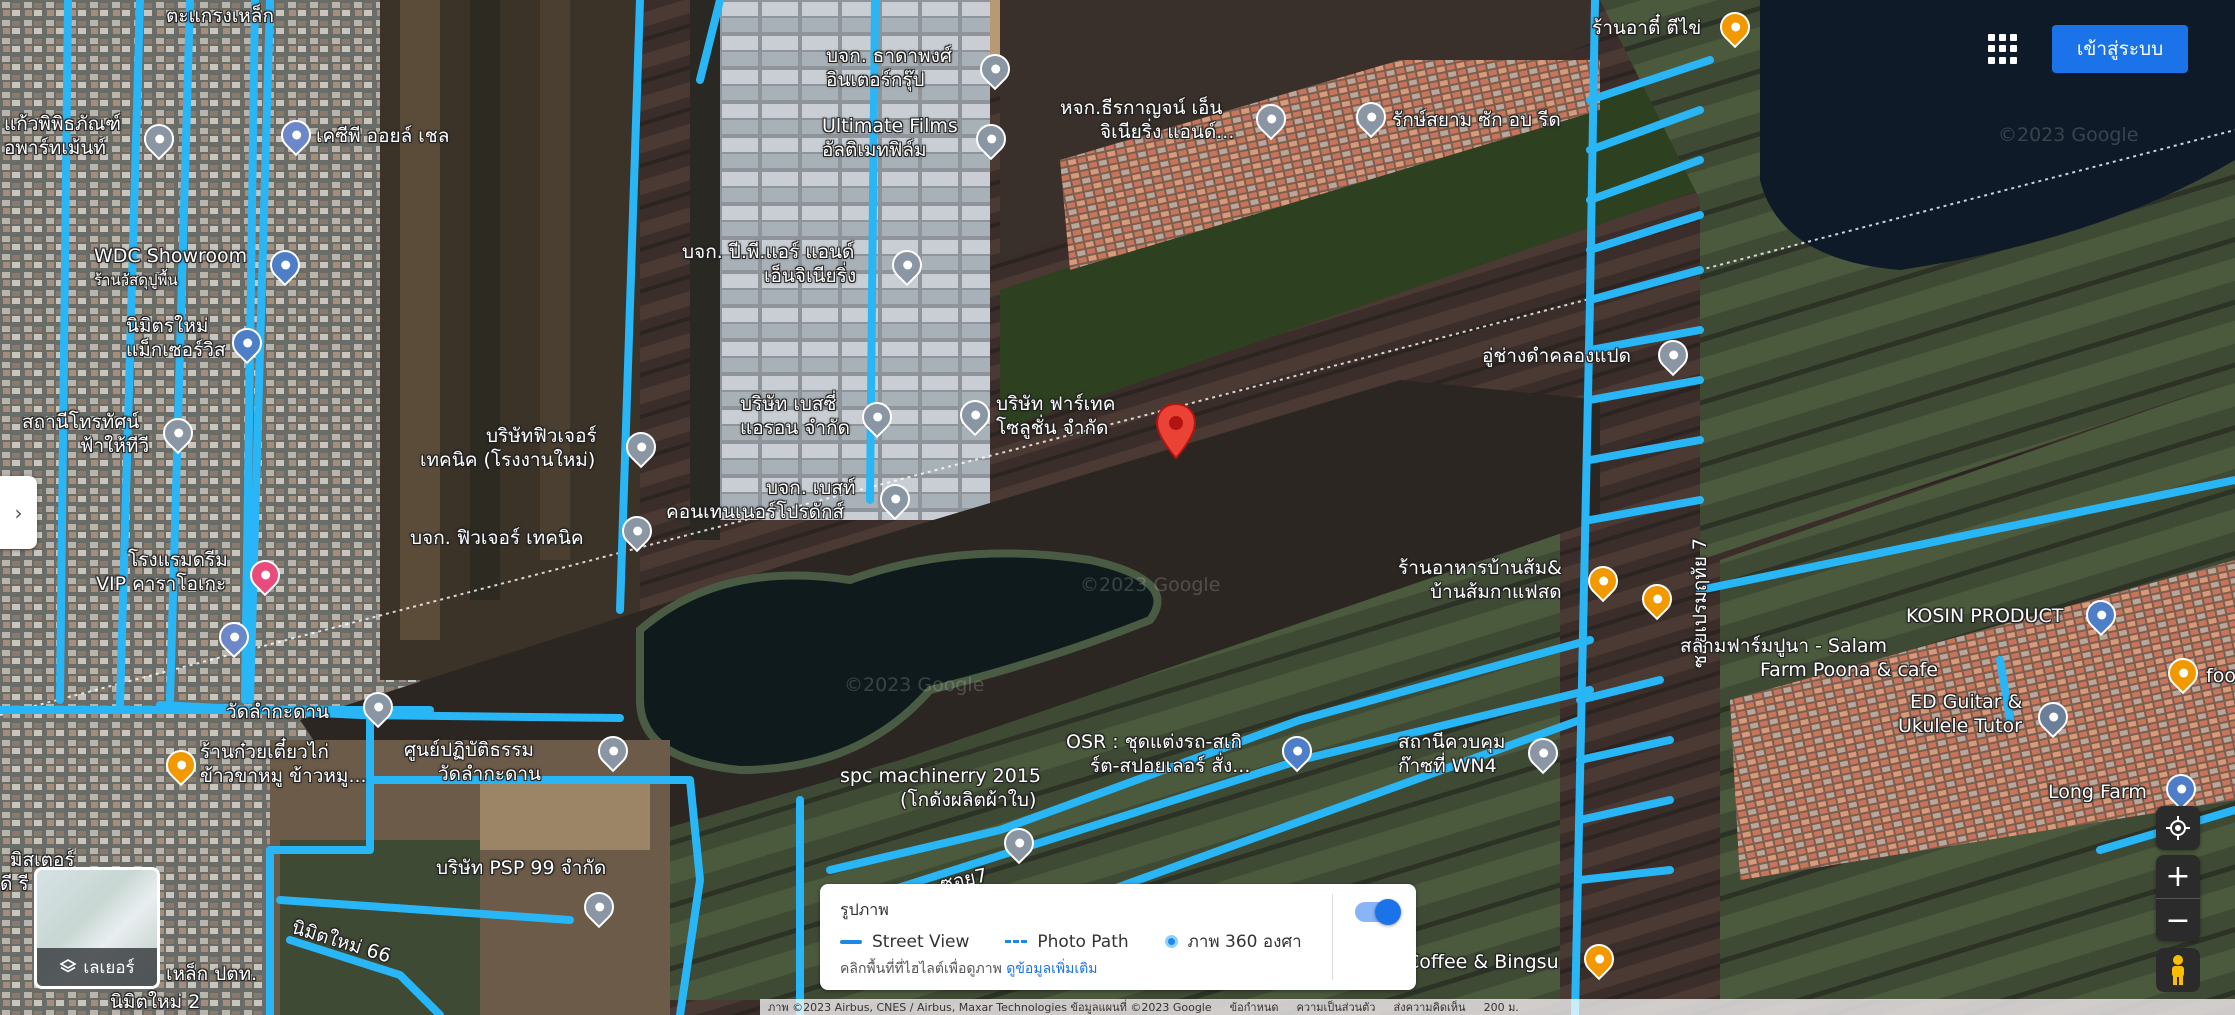  What do you see at coordinates (1083, 941) in the screenshot?
I see `legend-photo-path: Photo Path` at bounding box center [1083, 941].